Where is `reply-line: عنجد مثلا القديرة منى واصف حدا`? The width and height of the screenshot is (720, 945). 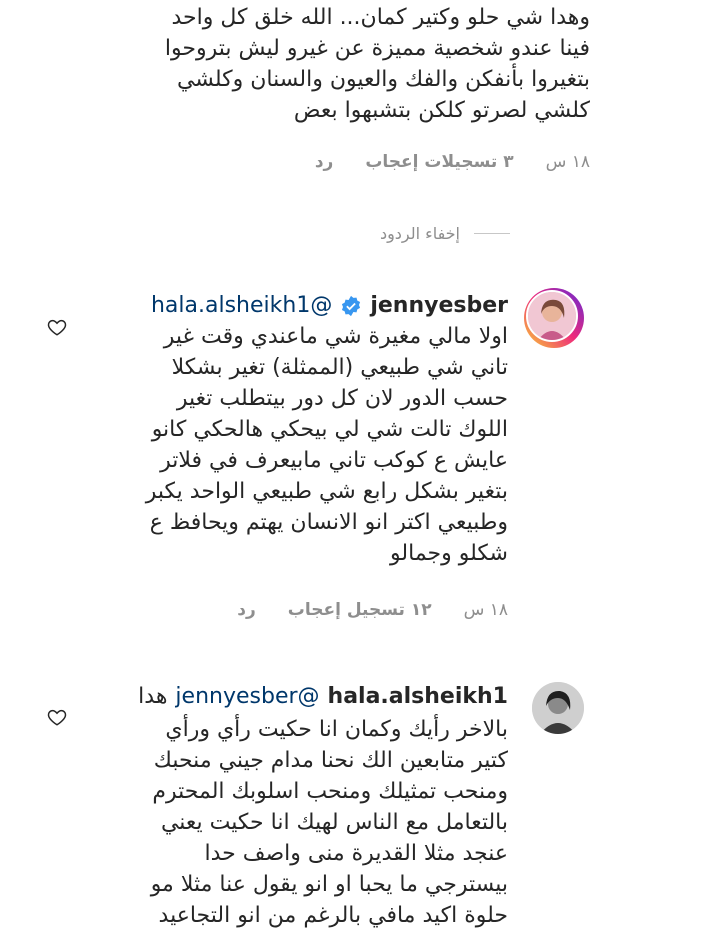
reply-line: عنجد مثلا القديرة منى واصف حدا is located at coordinates (356, 853).